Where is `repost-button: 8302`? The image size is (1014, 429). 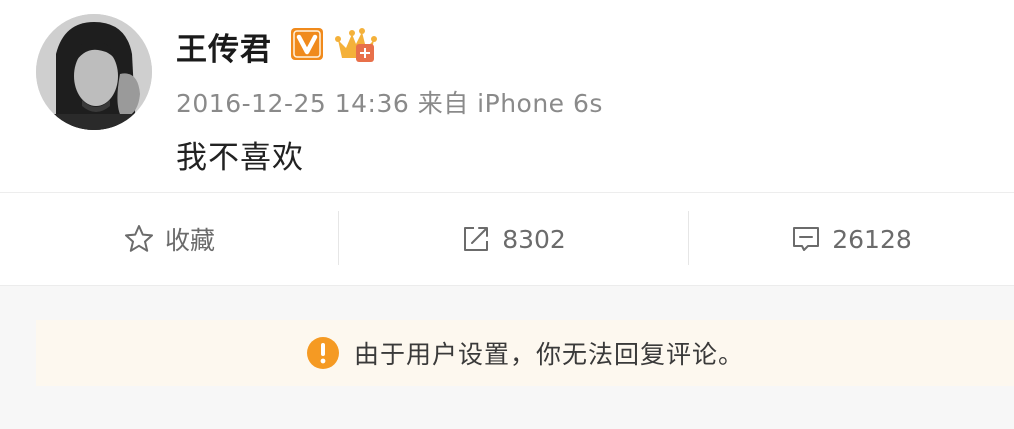
repost-button: 8302 is located at coordinates (513, 239).